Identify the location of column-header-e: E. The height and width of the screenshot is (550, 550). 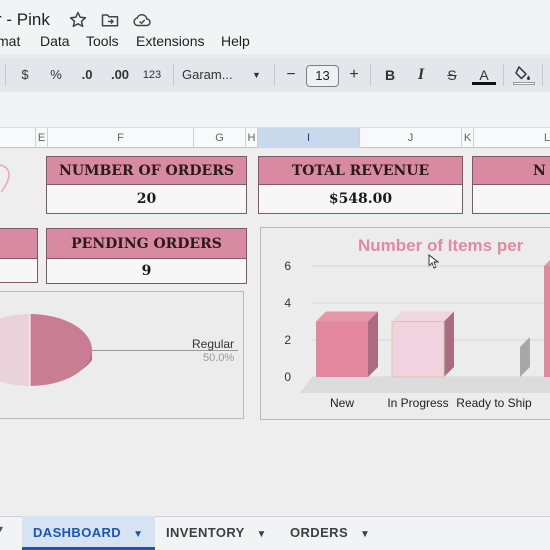
(42, 138).